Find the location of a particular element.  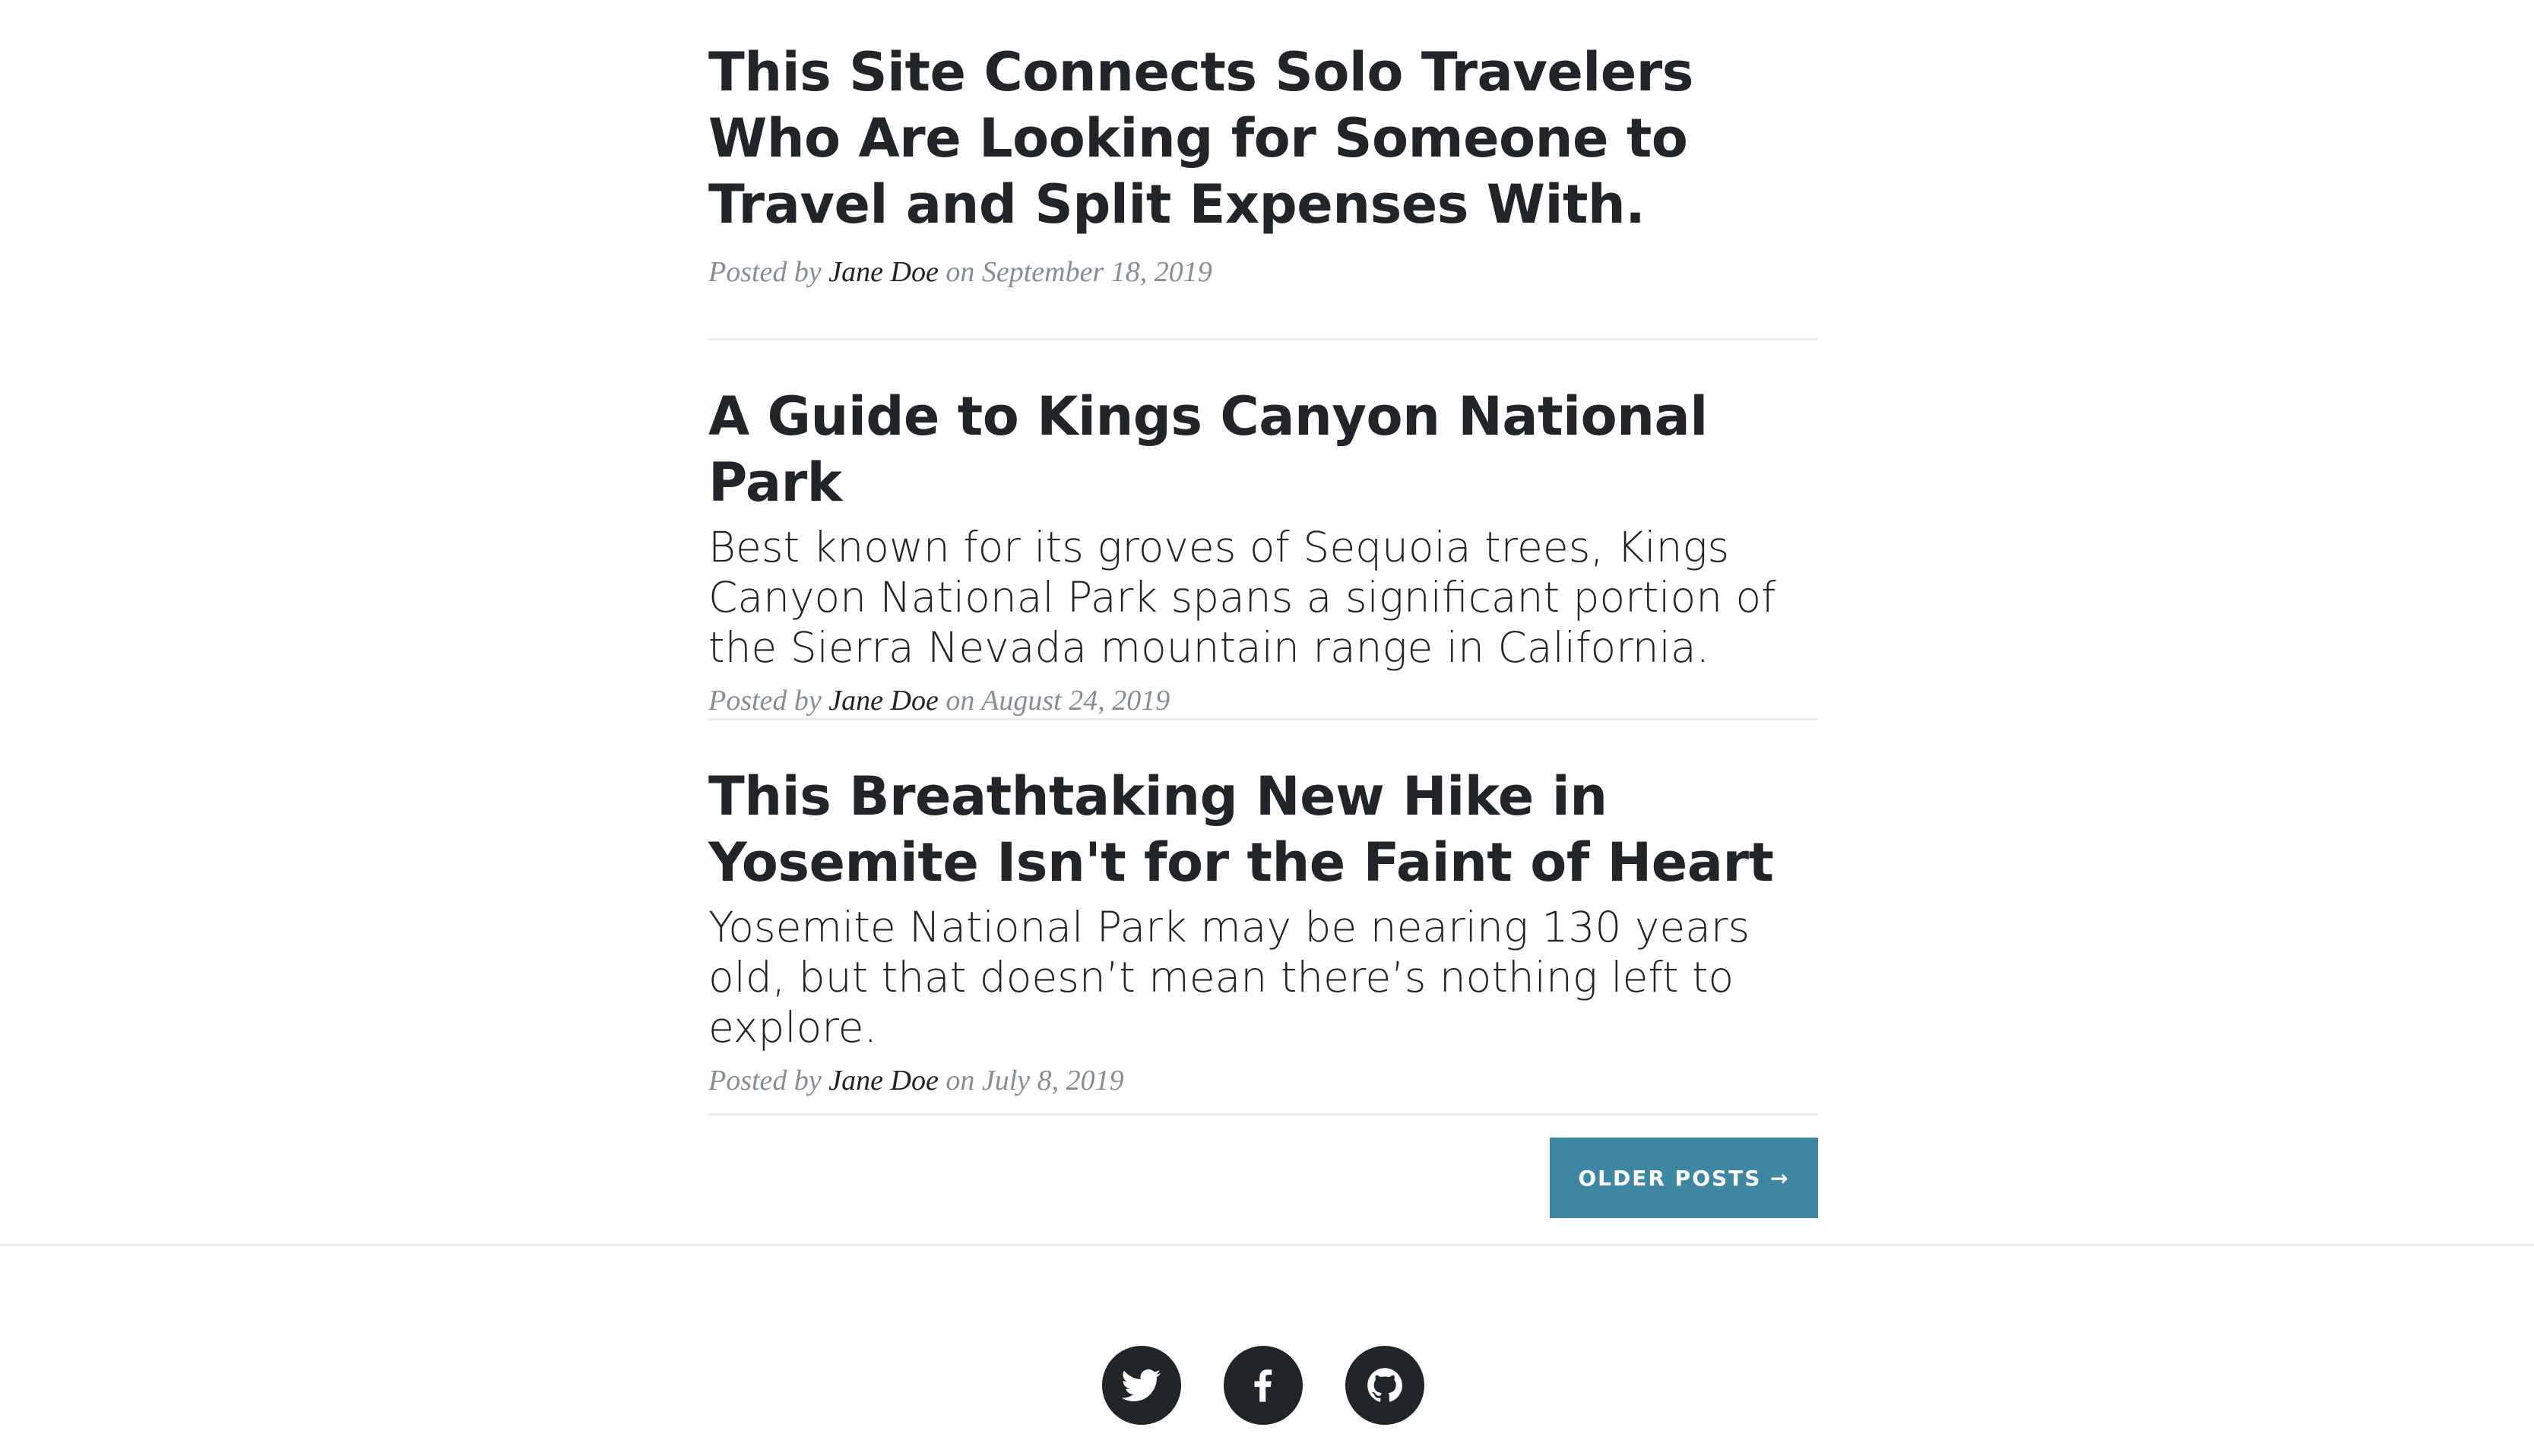

twitter-link is located at coordinates (1141, 1385).